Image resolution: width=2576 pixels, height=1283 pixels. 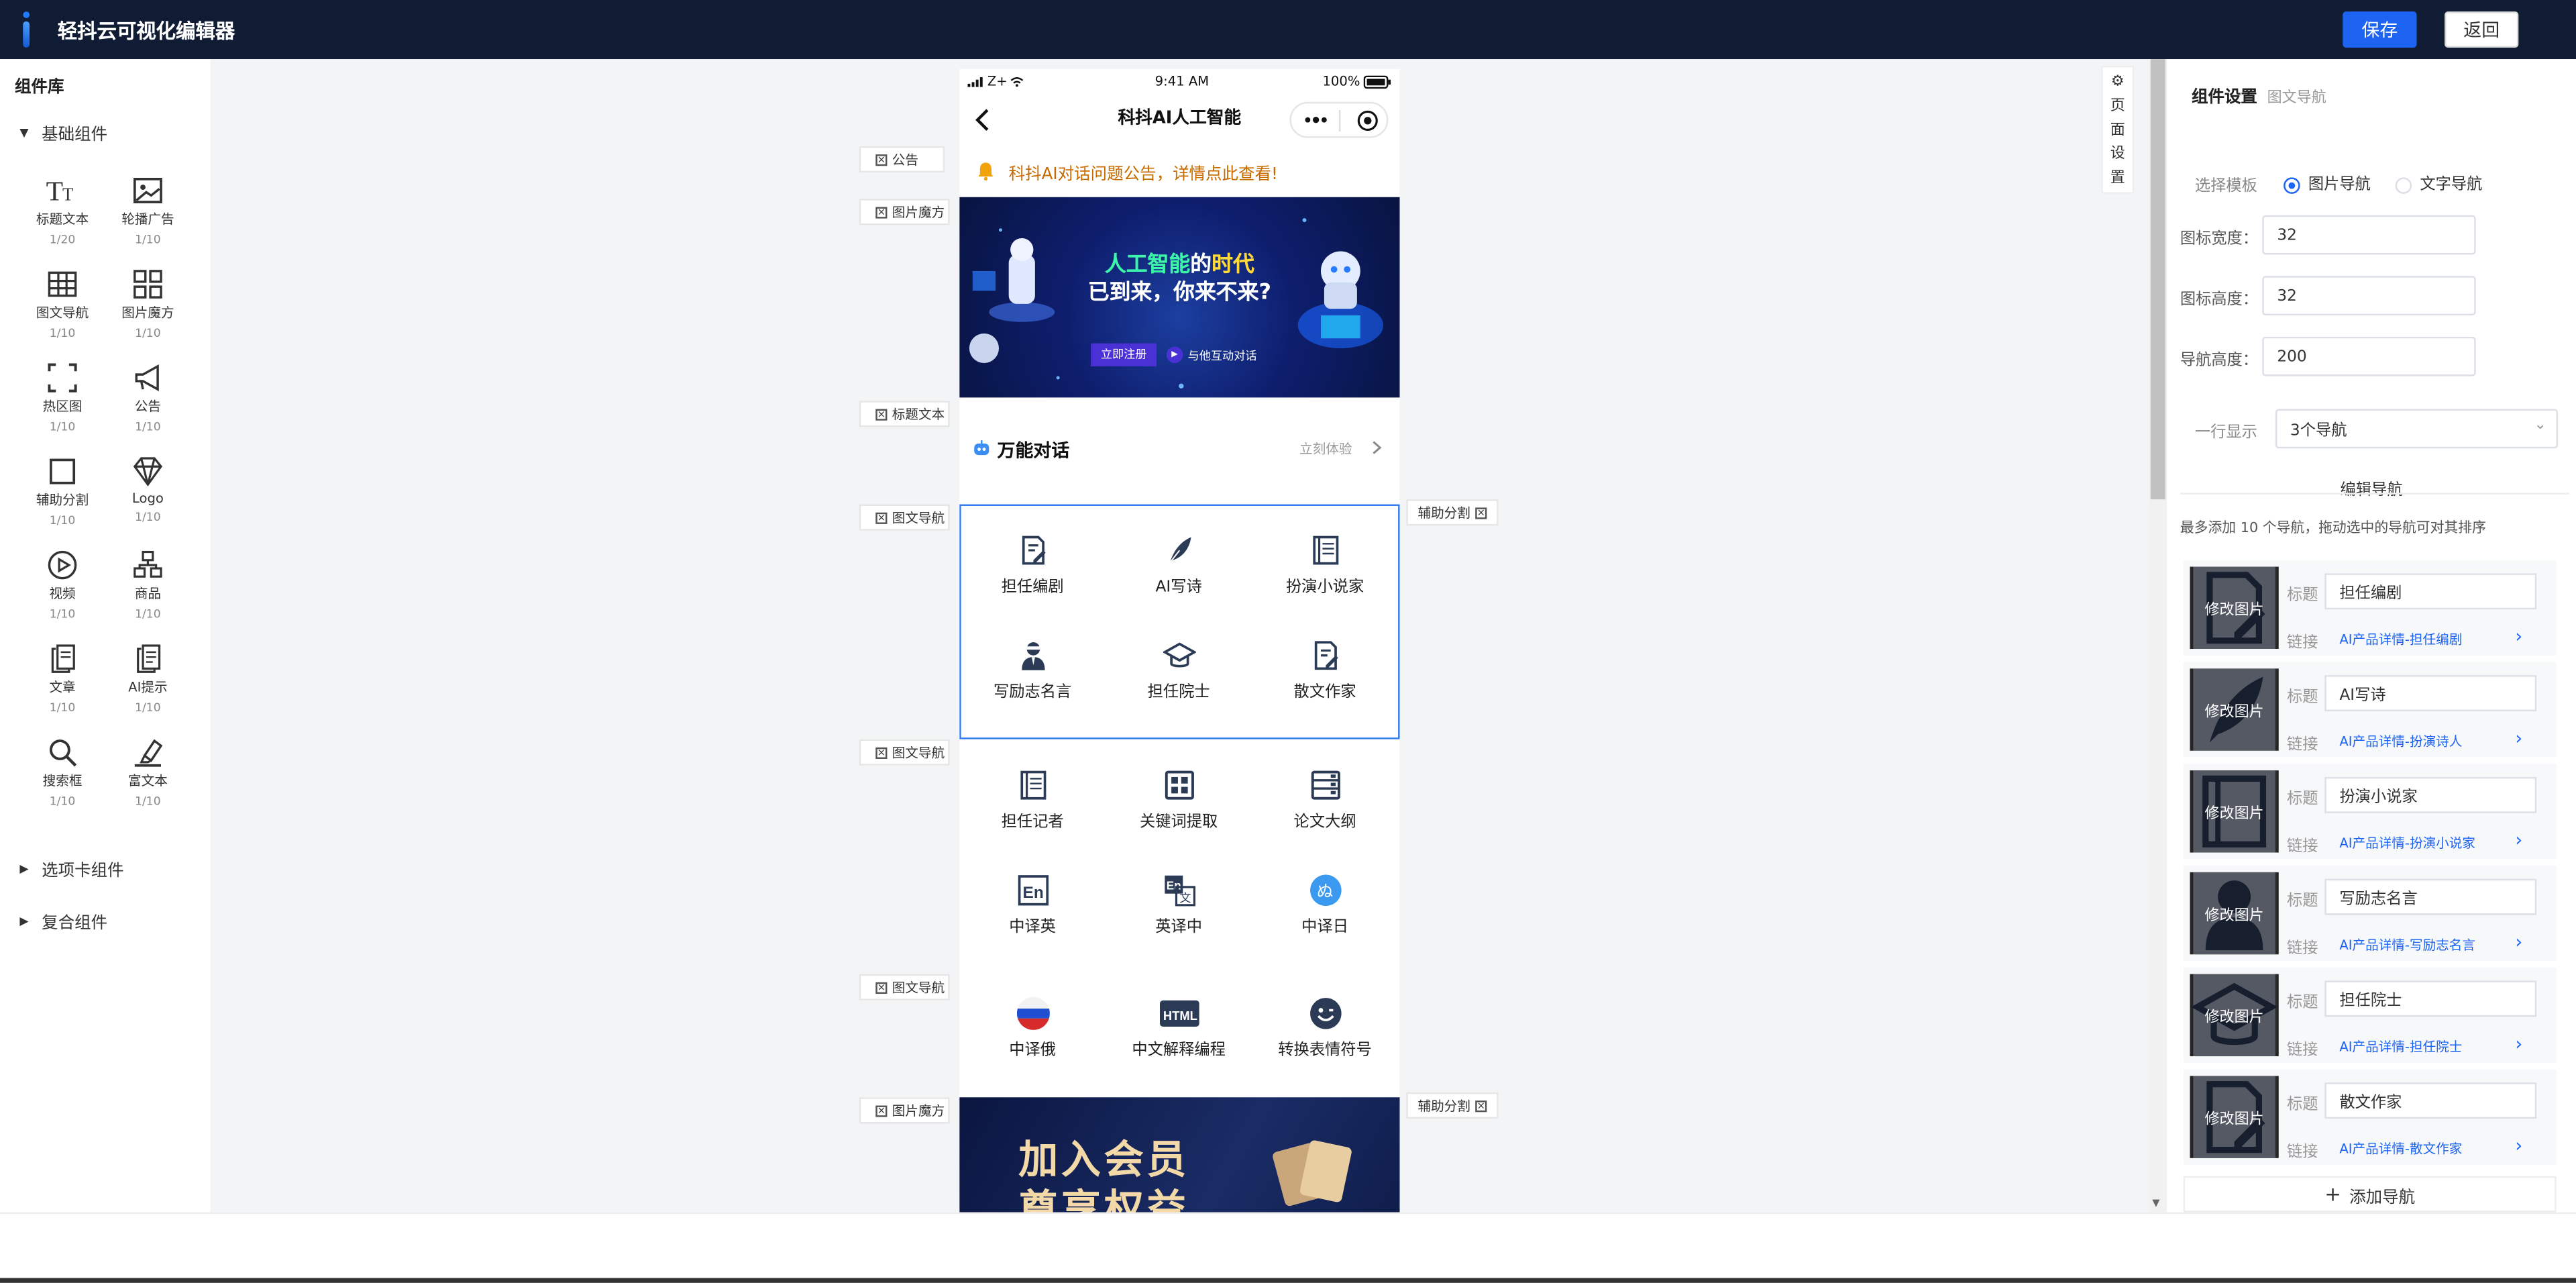 I want to click on nav-link: AI产品详情-担任院士, so click(x=2400, y=1047).